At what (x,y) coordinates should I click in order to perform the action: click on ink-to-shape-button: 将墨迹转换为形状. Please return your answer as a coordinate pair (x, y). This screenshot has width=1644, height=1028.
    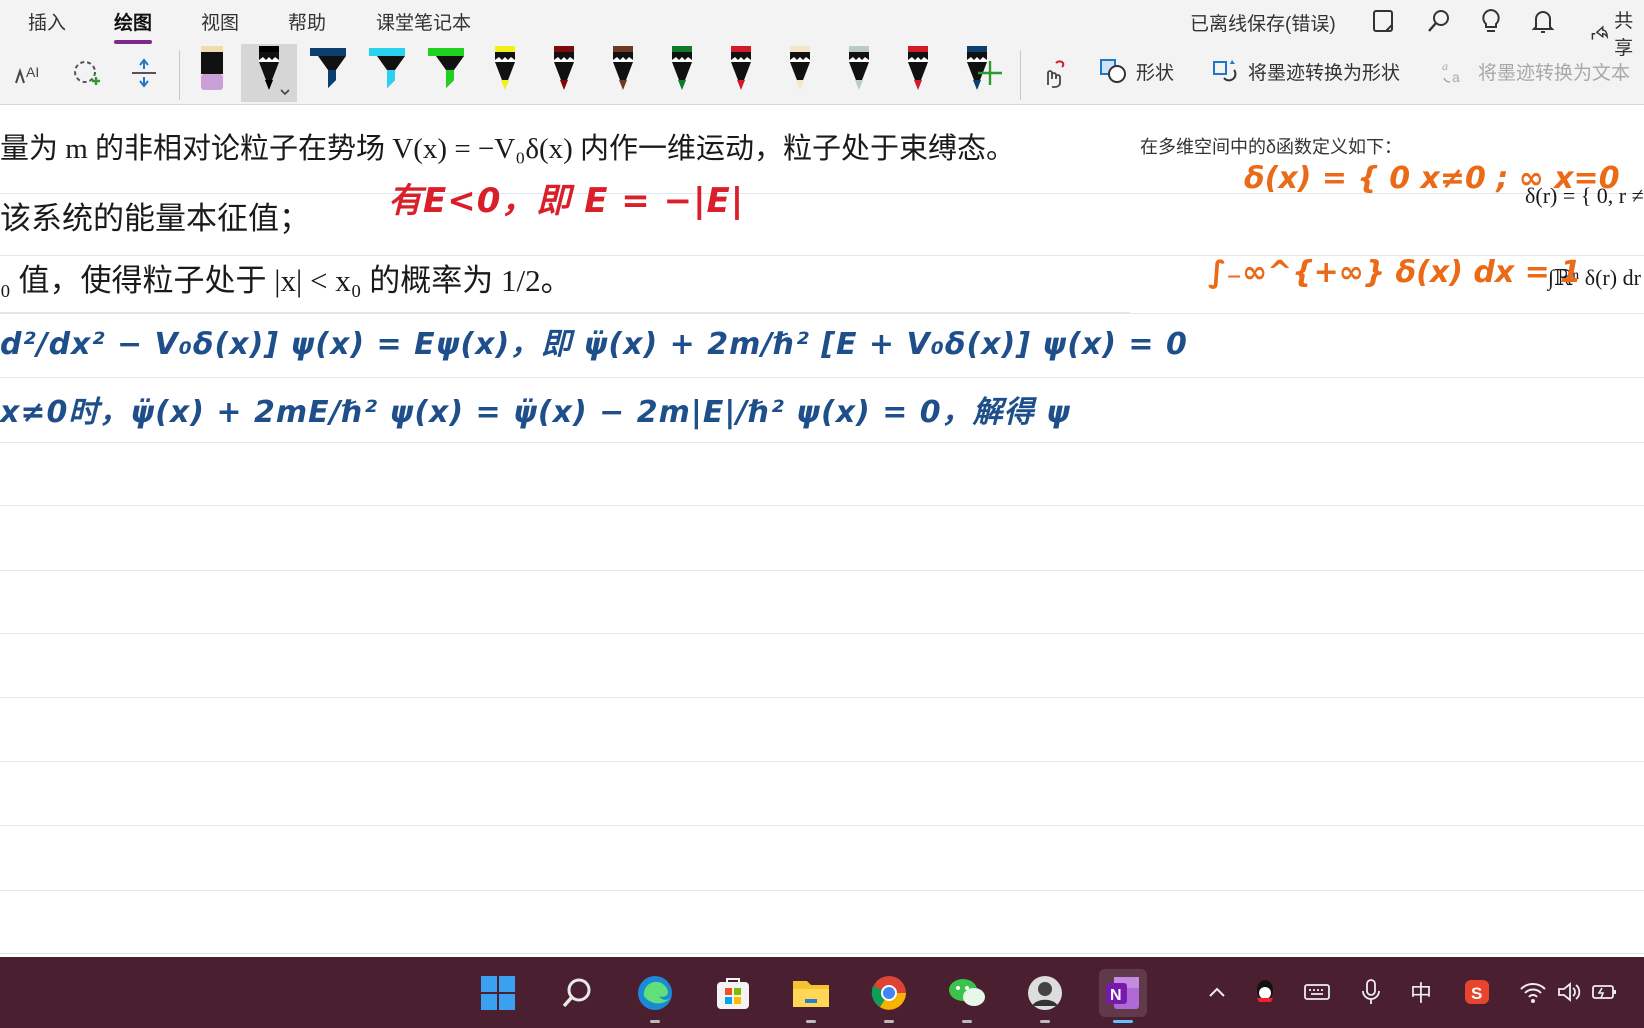
    Looking at the image, I should click on (1305, 71).